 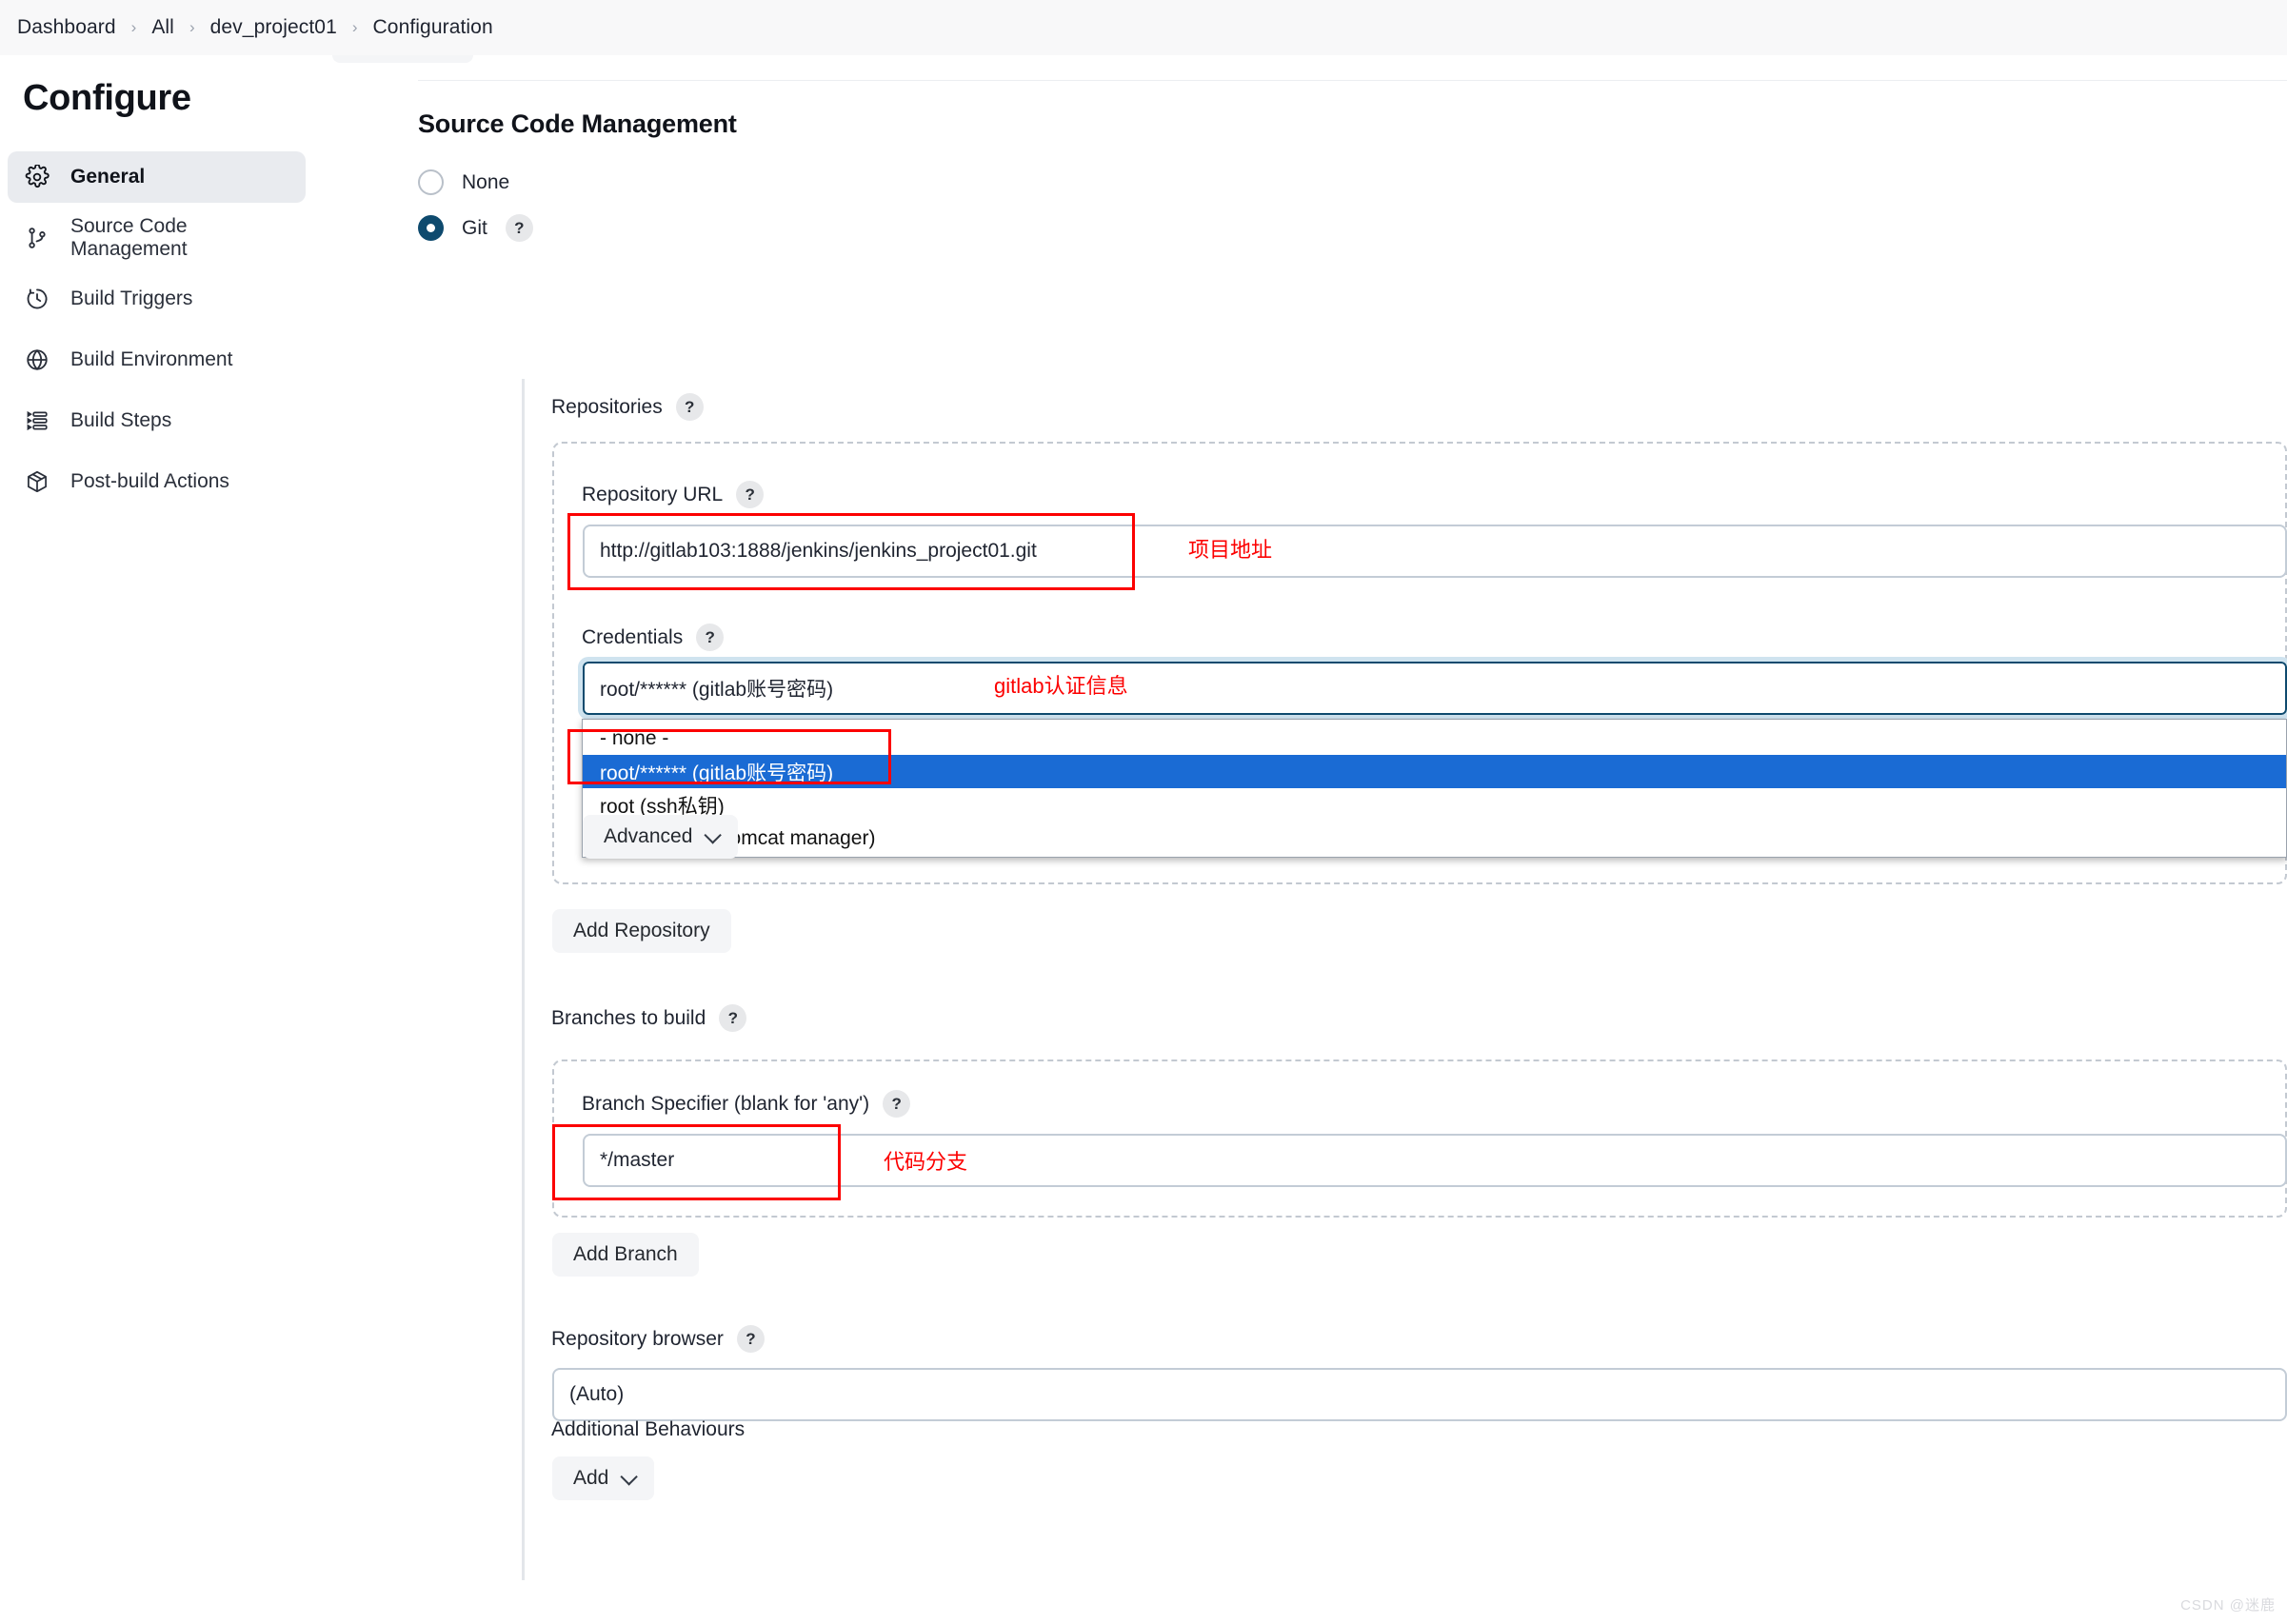 I want to click on additional-behaviours-add-button: Add, so click(x=603, y=1478).